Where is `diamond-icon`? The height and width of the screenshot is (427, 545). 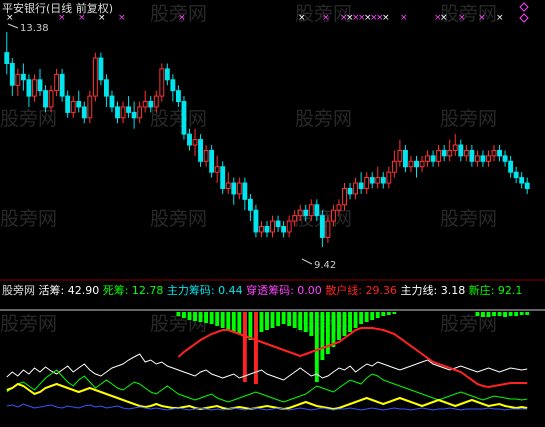
diamond-icon is located at coordinates (524, 7).